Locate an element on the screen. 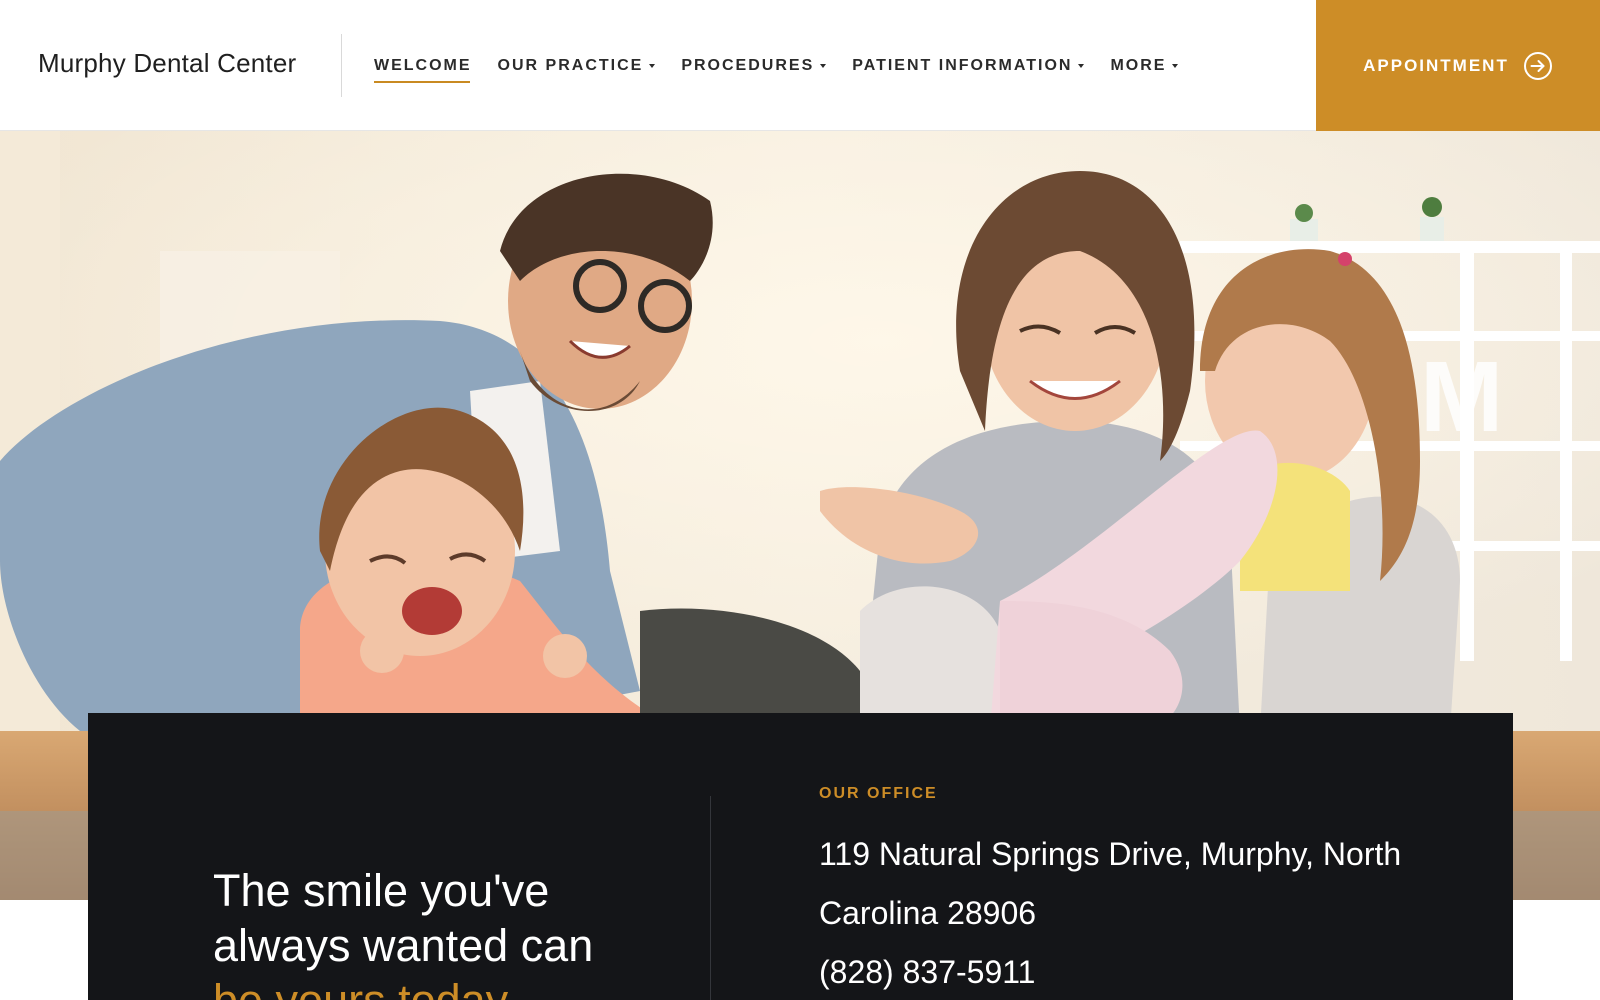 This screenshot has height=1000, width=1600. appointment-label: APPOINTMENT is located at coordinates (1436, 65).